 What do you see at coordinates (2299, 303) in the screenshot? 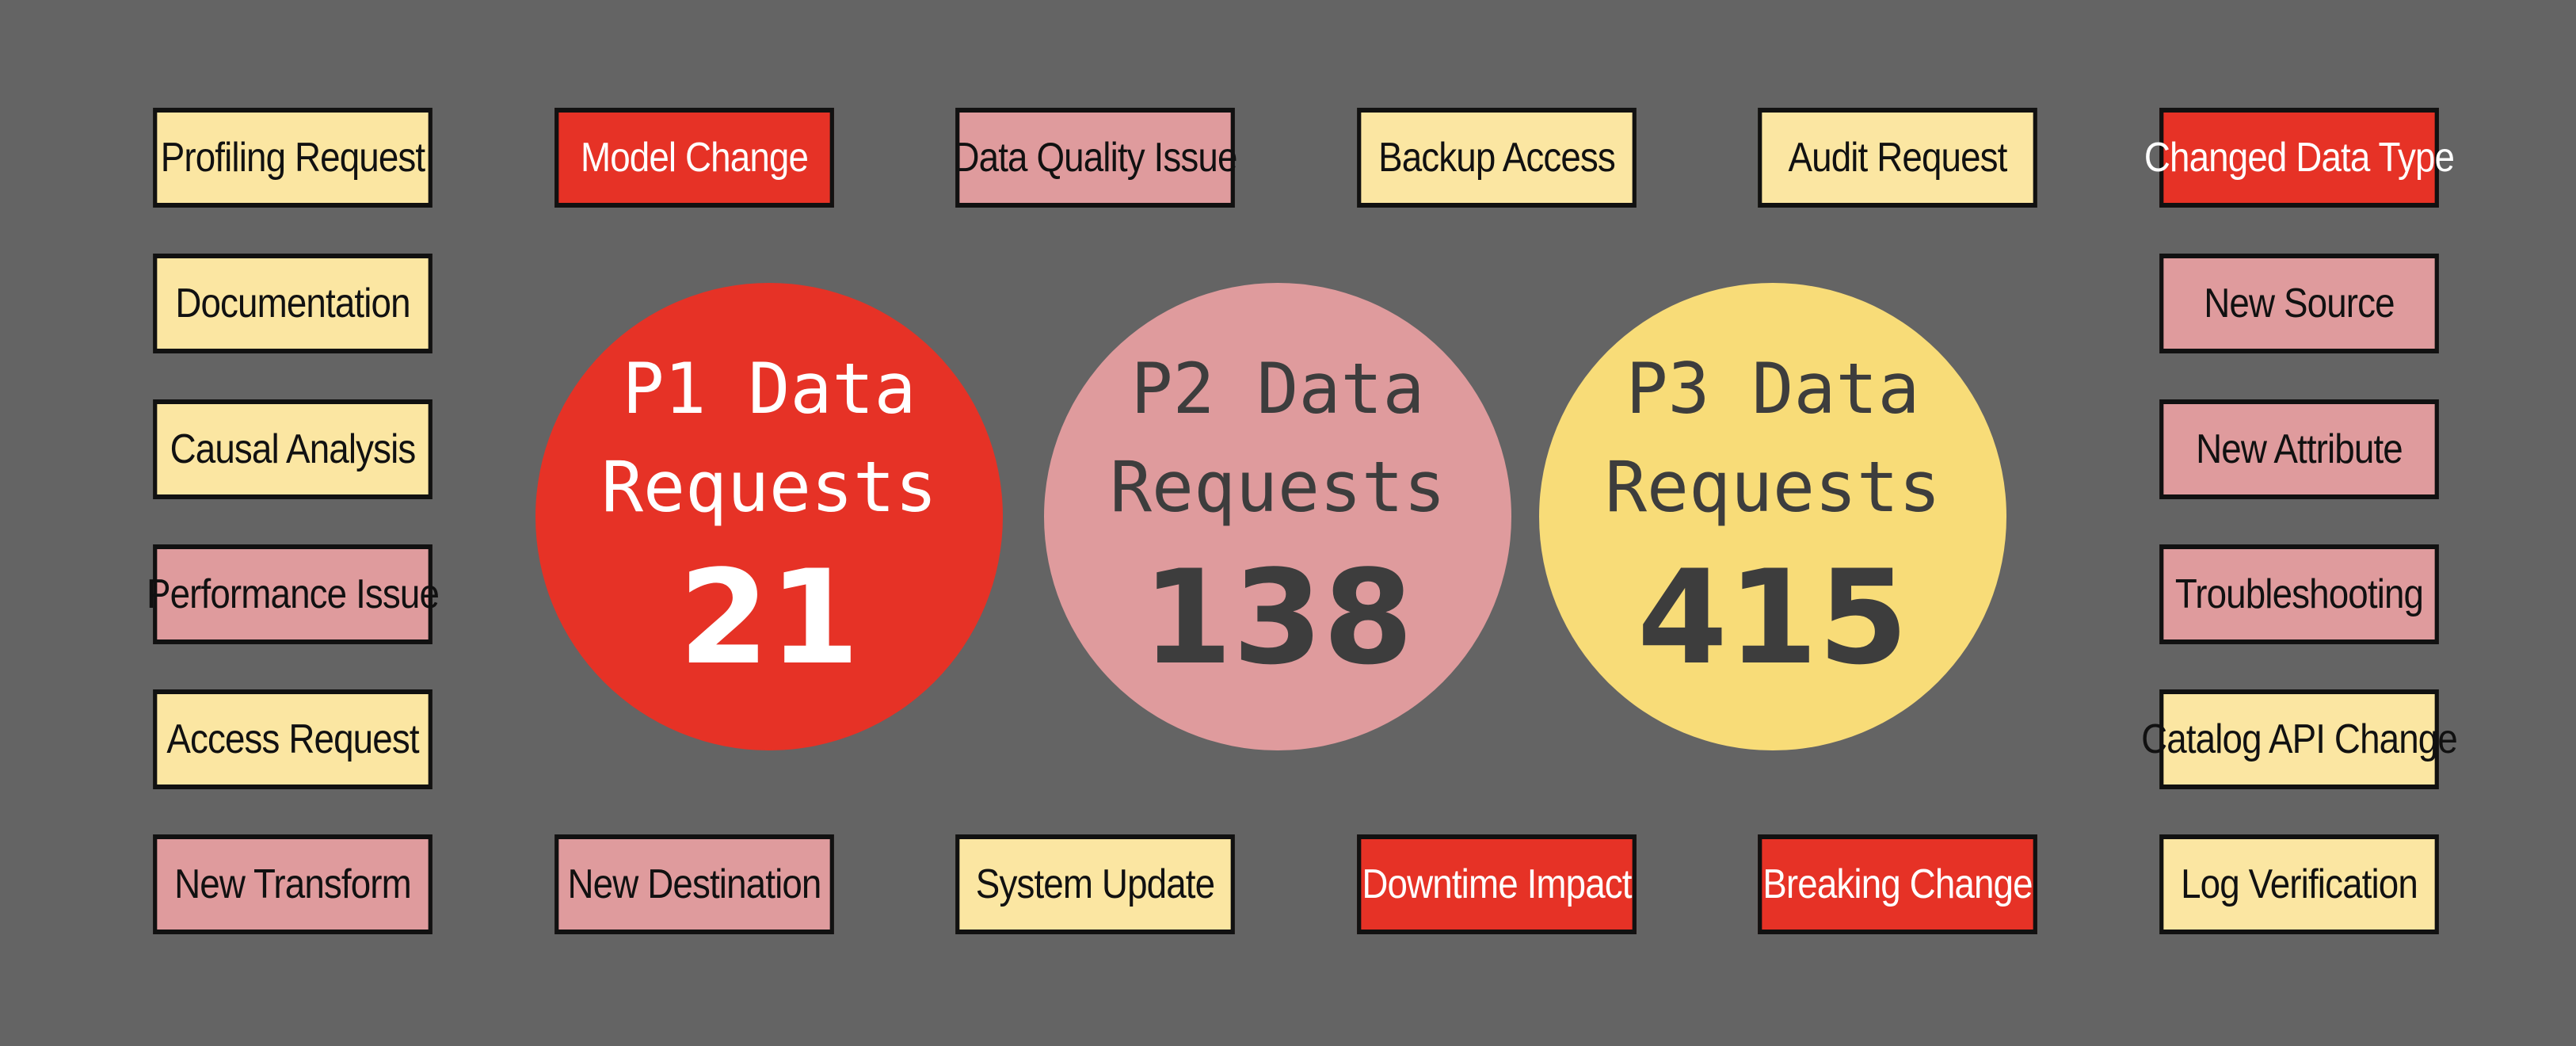
I see `tag-new-source: New Source` at bounding box center [2299, 303].